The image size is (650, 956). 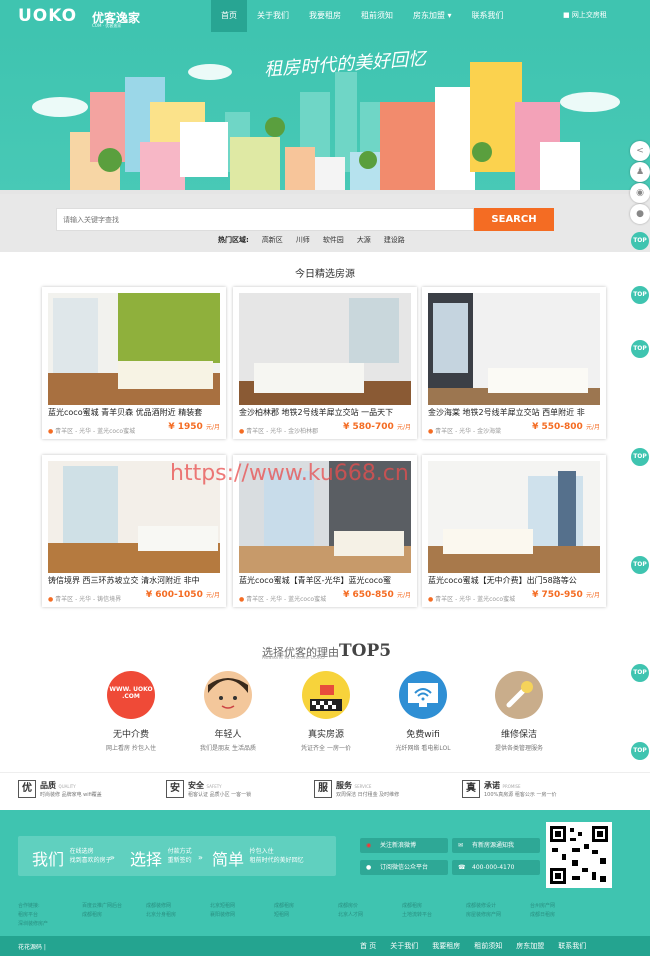 What do you see at coordinates (326, 412) in the screenshot?
I see `listing-title: 金沙柏林郡 地铁2号线羊犀立交站 一品天下` at bounding box center [326, 412].